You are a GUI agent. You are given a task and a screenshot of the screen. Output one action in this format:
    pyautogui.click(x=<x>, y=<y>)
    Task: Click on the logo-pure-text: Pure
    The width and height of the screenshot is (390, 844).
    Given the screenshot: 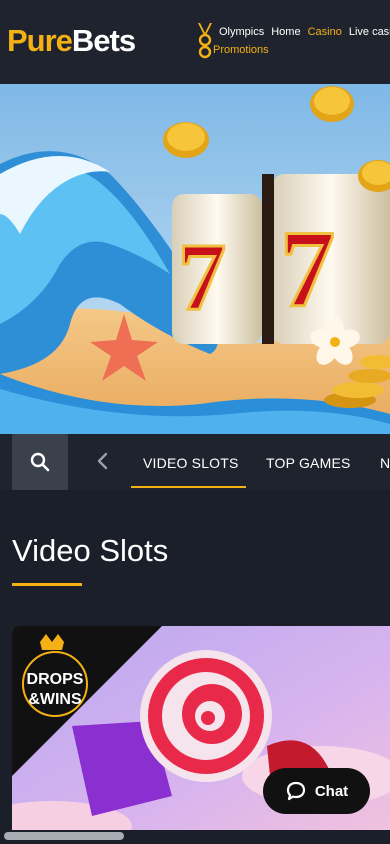 What is the action you would take?
    pyautogui.click(x=40, y=40)
    